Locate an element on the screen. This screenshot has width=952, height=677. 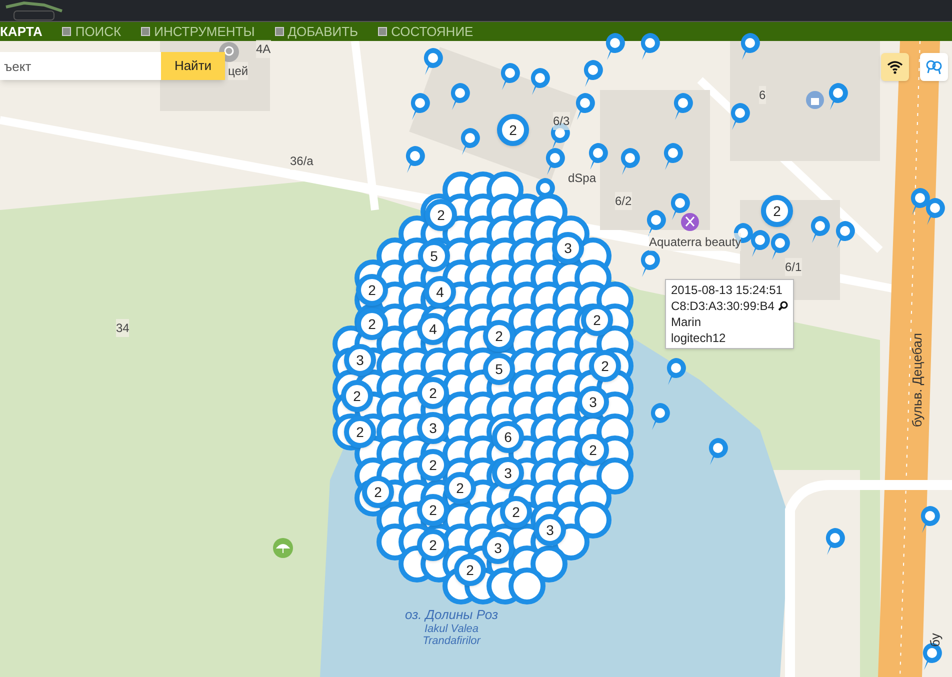
map-label: 6 is located at coordinates (762, 95).